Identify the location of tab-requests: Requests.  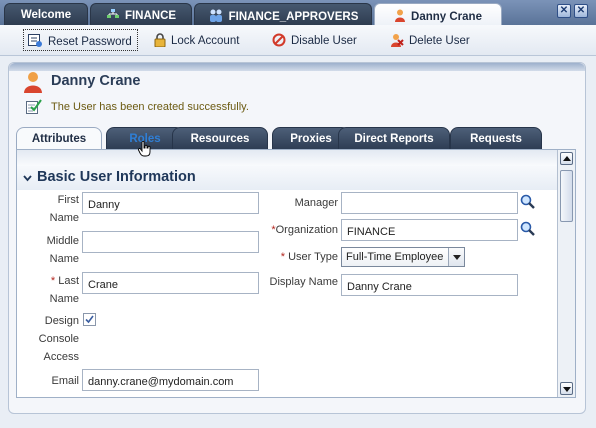
(496, 138).